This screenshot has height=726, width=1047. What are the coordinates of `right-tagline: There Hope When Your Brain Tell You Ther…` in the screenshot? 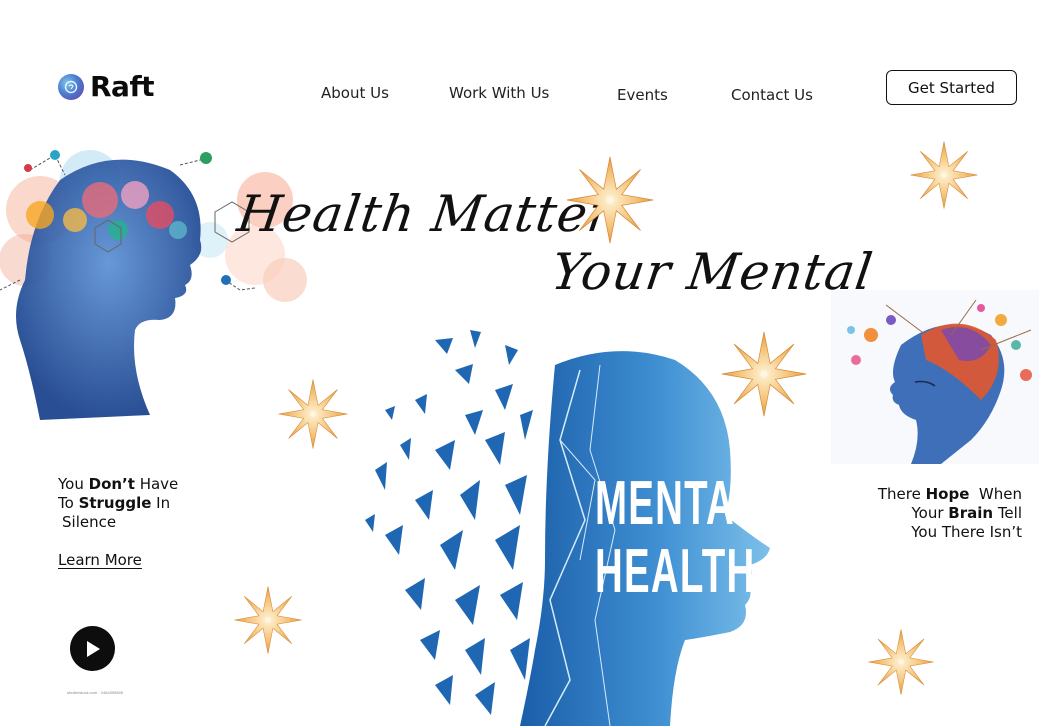 It's located at (941, 513).